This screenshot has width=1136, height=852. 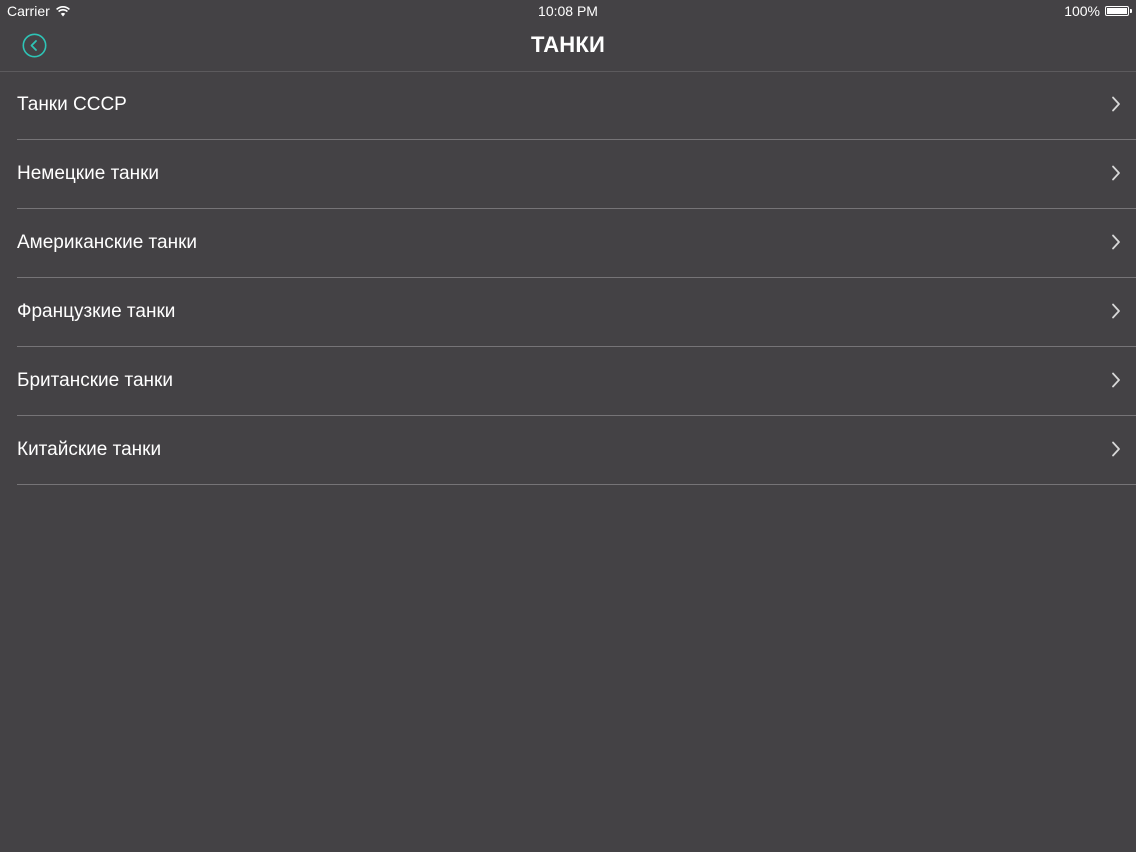 I want to click on list-item-label: Китайские танки, so click(x=89, y=449).